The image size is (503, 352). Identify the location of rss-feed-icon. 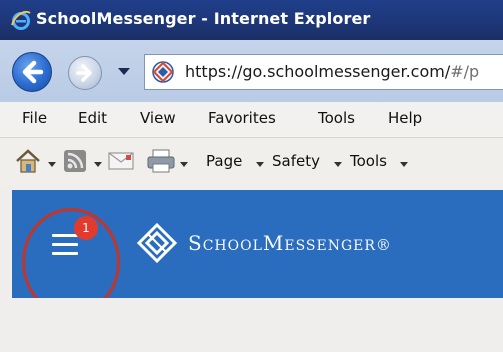
(75, 161).